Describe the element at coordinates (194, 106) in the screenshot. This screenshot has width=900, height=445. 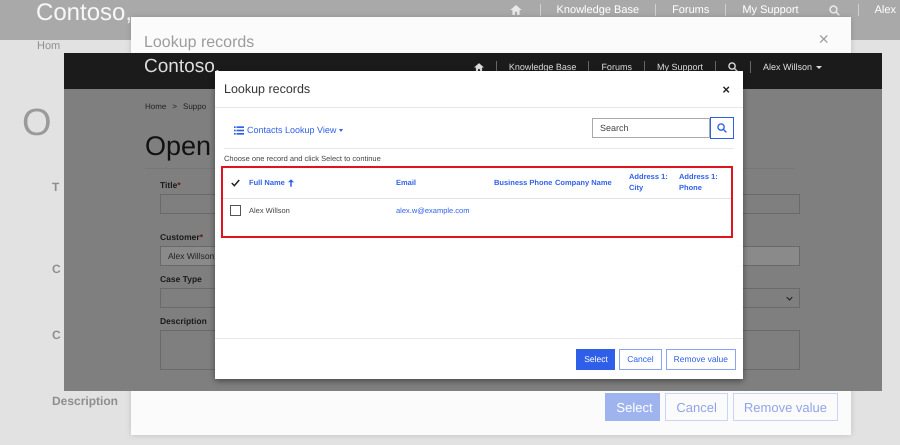
I see `breadcrumb-link: Suppo` at that location.